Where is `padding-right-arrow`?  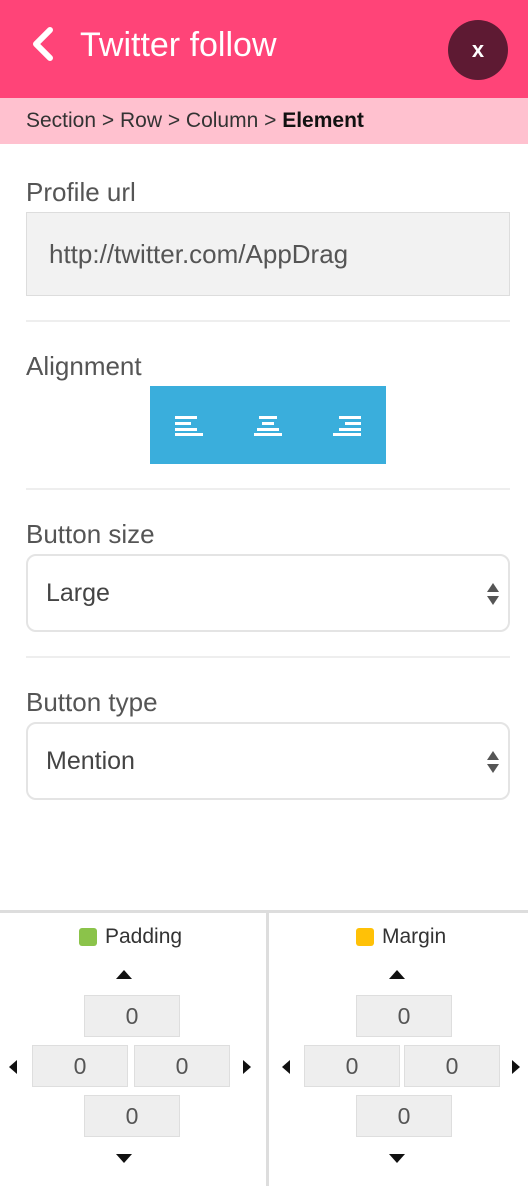
padding-right-arrow is located at coordinates (247, 1067).